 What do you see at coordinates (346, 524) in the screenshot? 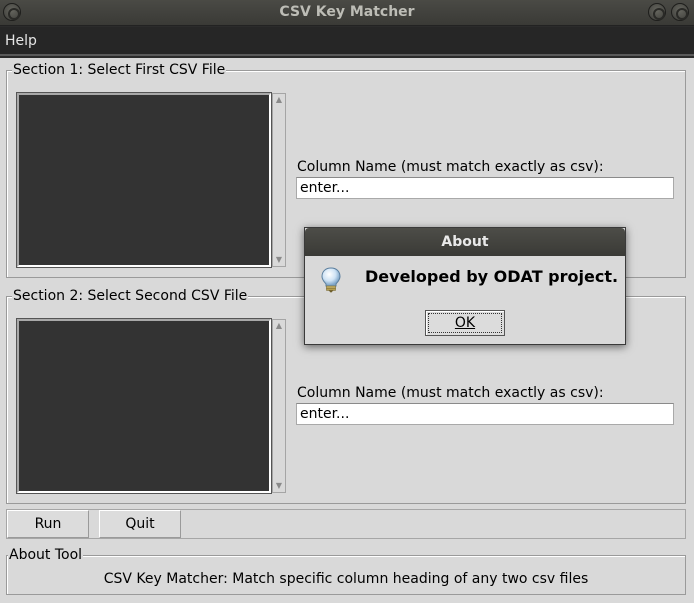
I see `button-bar: Run Quit` at bounding box center [346, 524].